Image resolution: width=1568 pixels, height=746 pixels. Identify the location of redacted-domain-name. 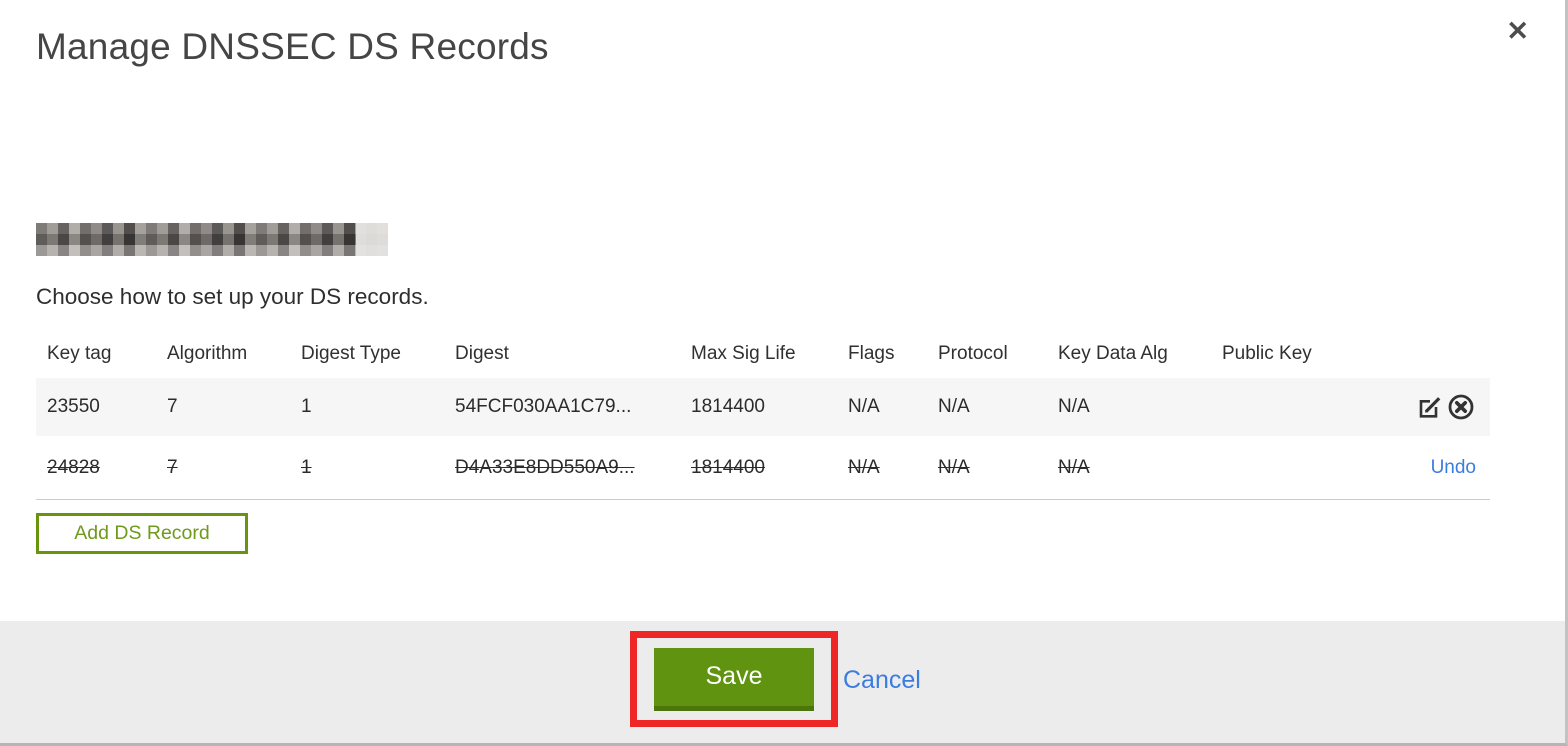
(212, 239).